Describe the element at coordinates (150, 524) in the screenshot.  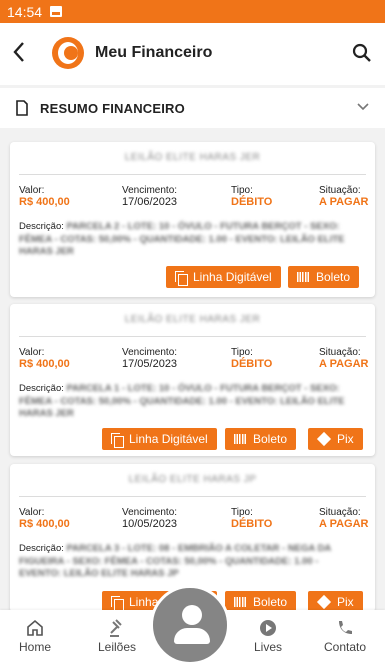
I see `vencimento-value: 10/05/2023` at that location.